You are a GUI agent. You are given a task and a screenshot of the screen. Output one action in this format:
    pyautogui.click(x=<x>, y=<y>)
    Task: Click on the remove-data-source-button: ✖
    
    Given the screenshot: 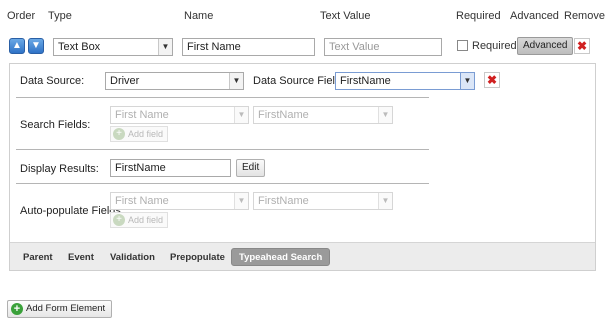 What is the action you would take?
    pyautogui.click(x=492, y=80)
    